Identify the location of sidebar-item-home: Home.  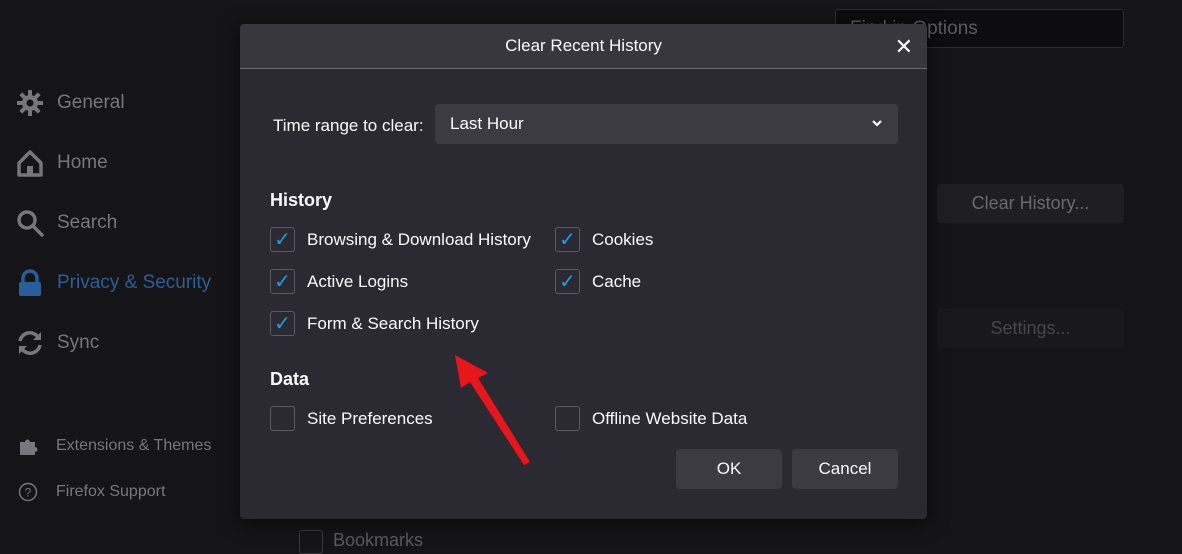
(61, 163).